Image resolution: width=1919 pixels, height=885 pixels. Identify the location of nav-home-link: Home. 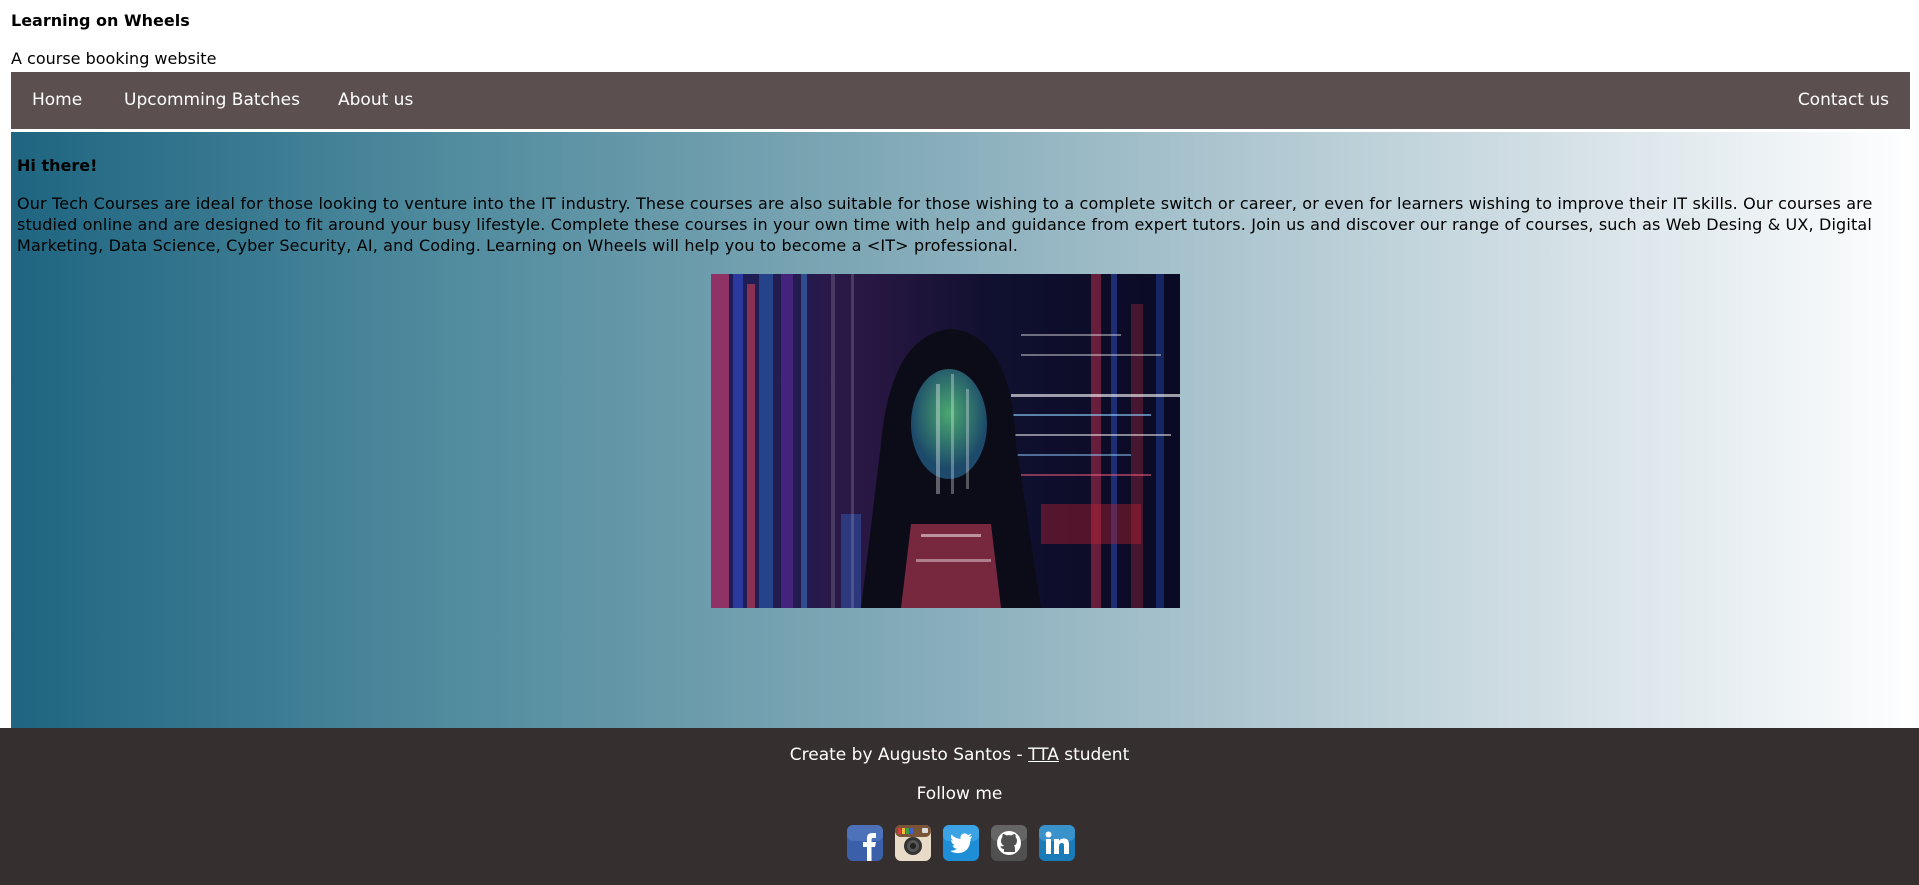
(57, 100).